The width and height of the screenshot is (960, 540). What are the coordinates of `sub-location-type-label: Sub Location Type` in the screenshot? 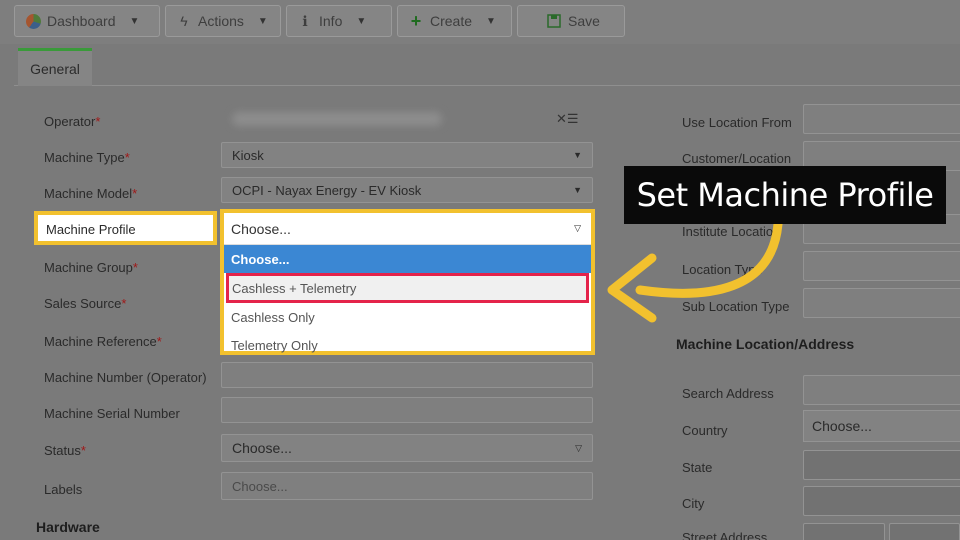 It's located at (736, 306).